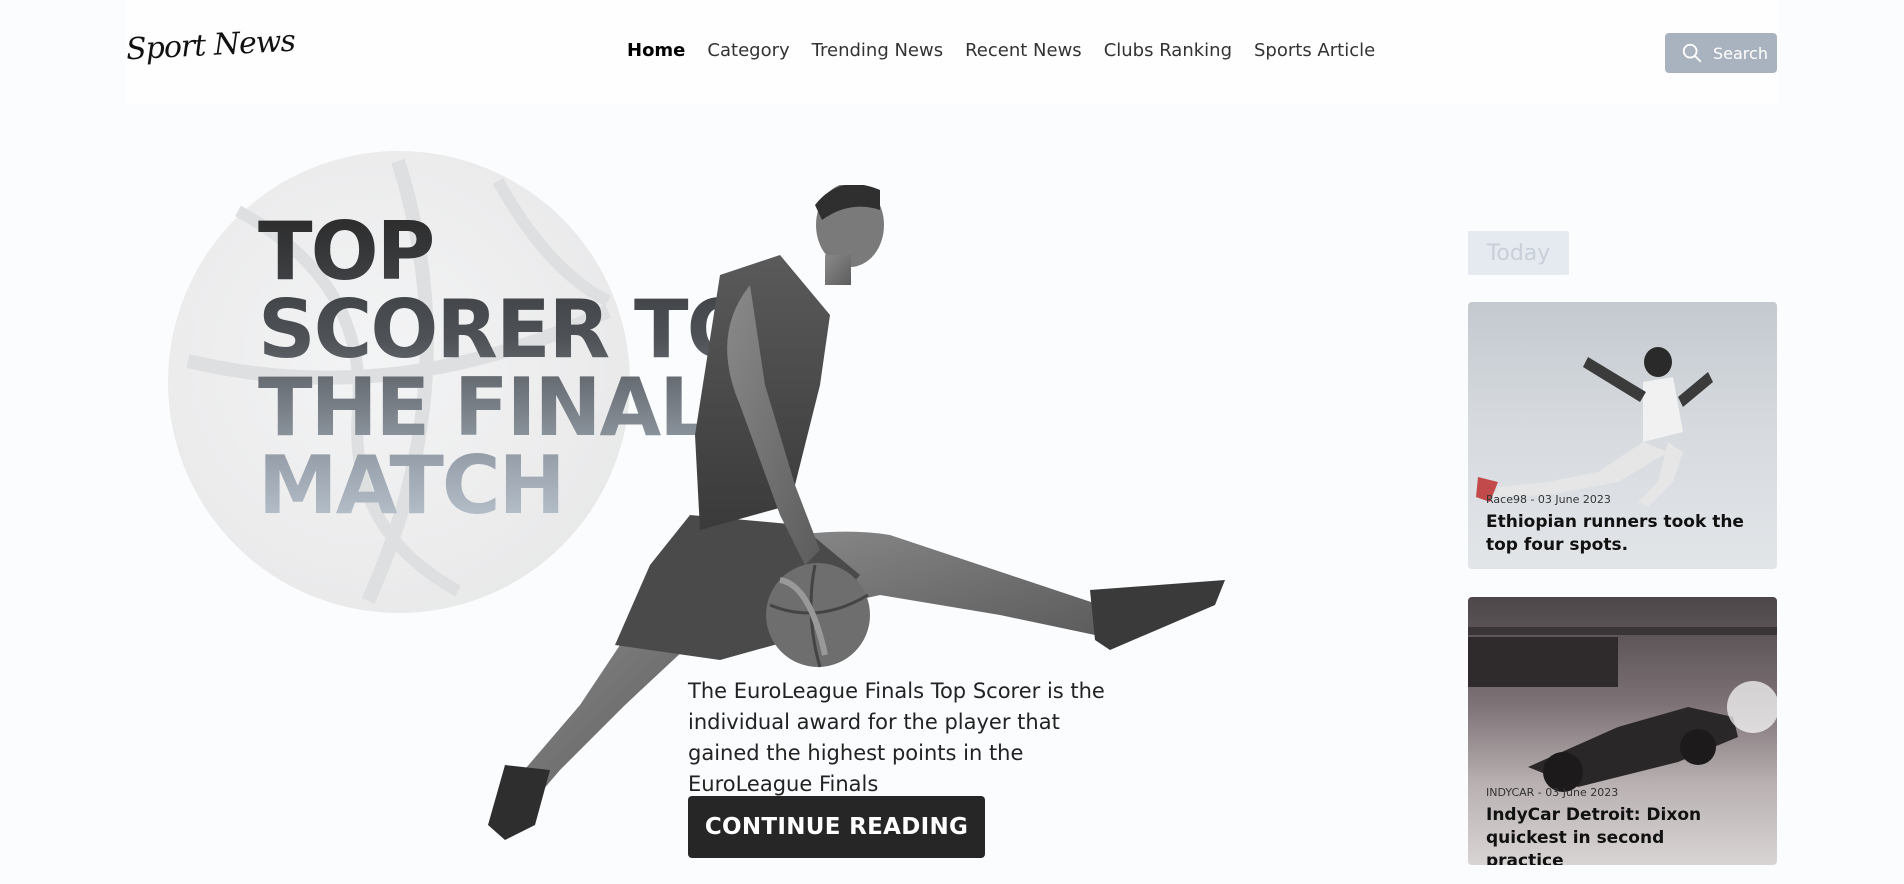 This screenshot has width=1904, height=884. I want to click on card-meta: Race98 - 03 June 2023, so click(1548, 499).